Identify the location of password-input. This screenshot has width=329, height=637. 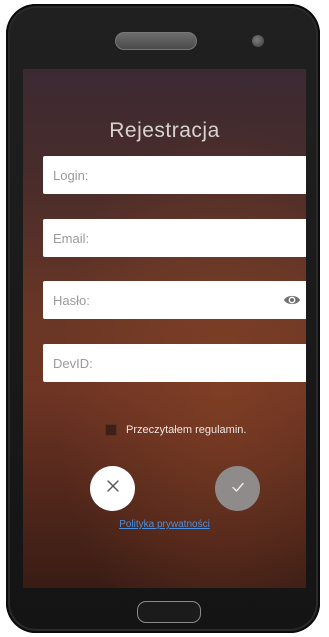
(174, 300).